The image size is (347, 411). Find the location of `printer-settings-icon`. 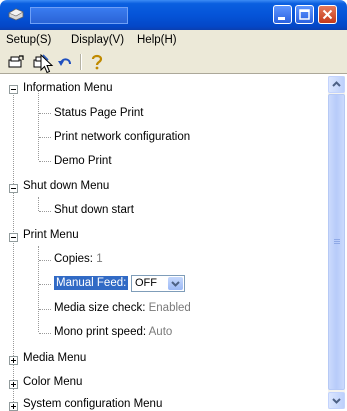

printer-settings-icon is located at coordinates (16, 62).